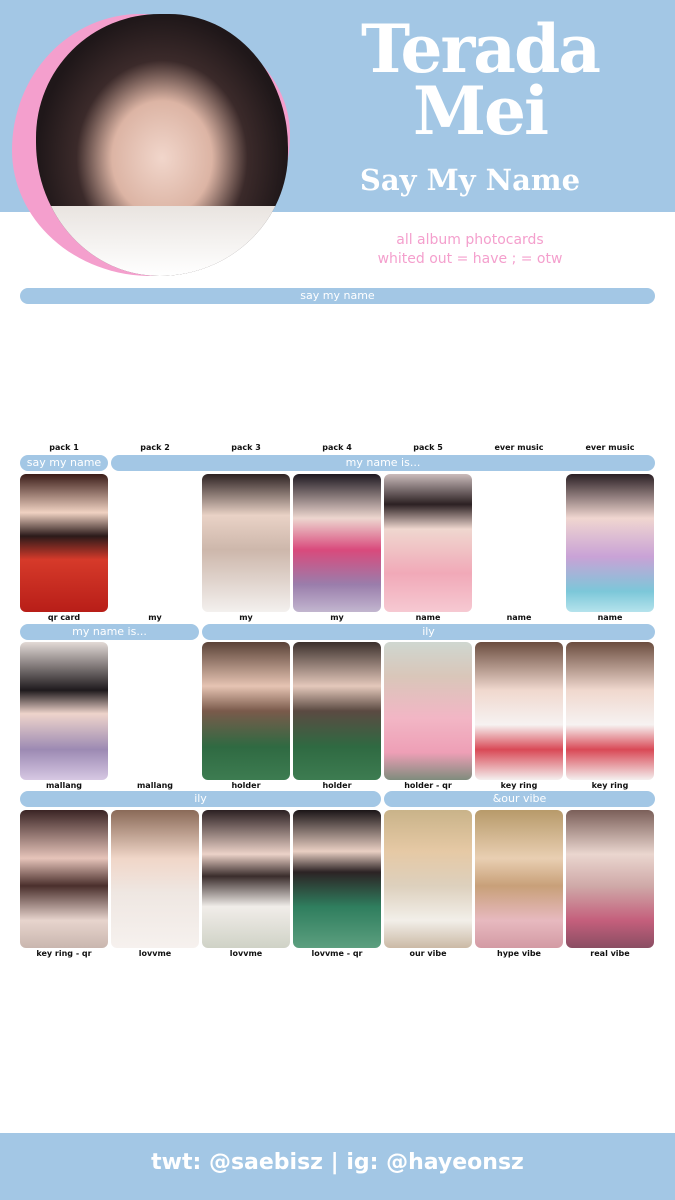  I want to click on profile-photo, so click(162, 145).